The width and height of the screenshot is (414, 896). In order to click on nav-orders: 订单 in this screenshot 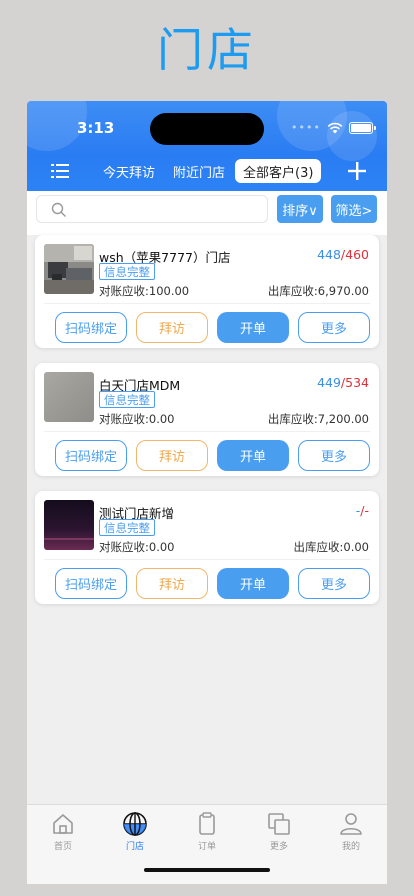, I will do `click(207, 833)`.